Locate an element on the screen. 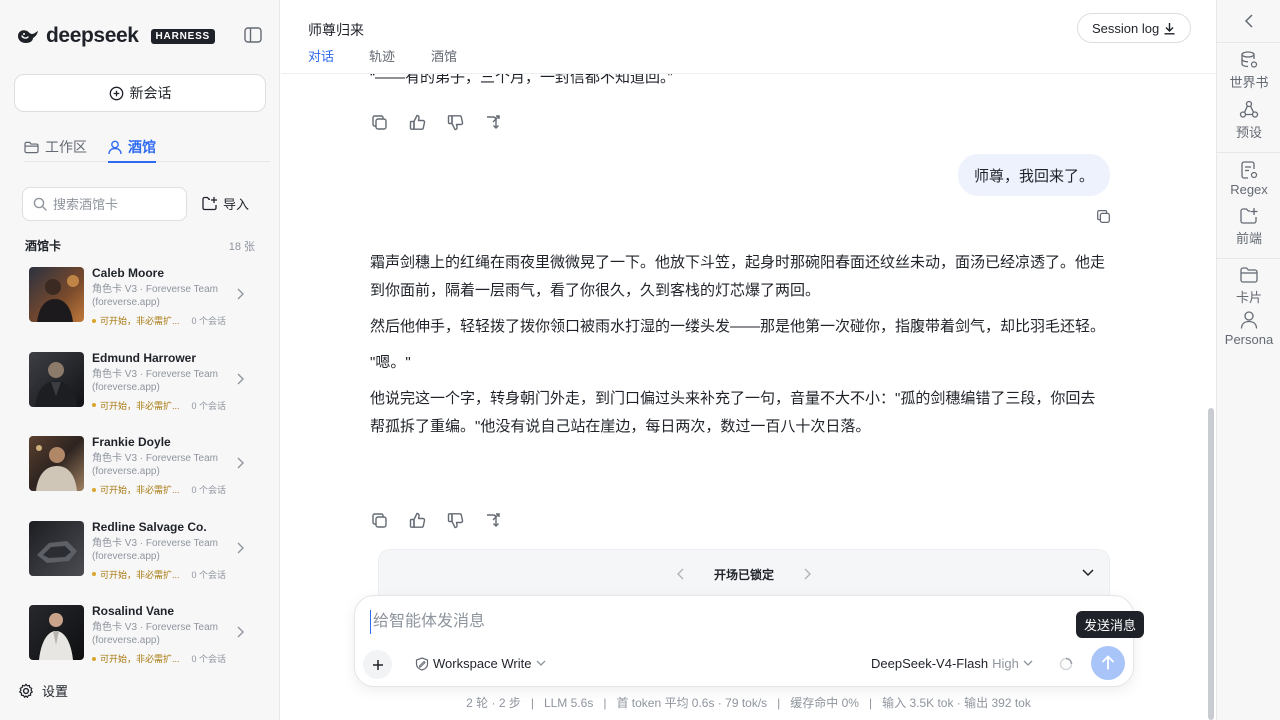 The image size is (1280, 720). sidebar-toggle-icon is located at coordinates (253, 35).